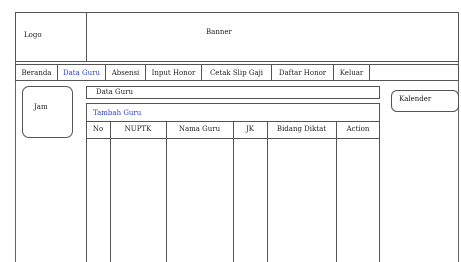 This screenshot has width=461, height=262. I want to click on banner-label: Banner, so click(219, 32).